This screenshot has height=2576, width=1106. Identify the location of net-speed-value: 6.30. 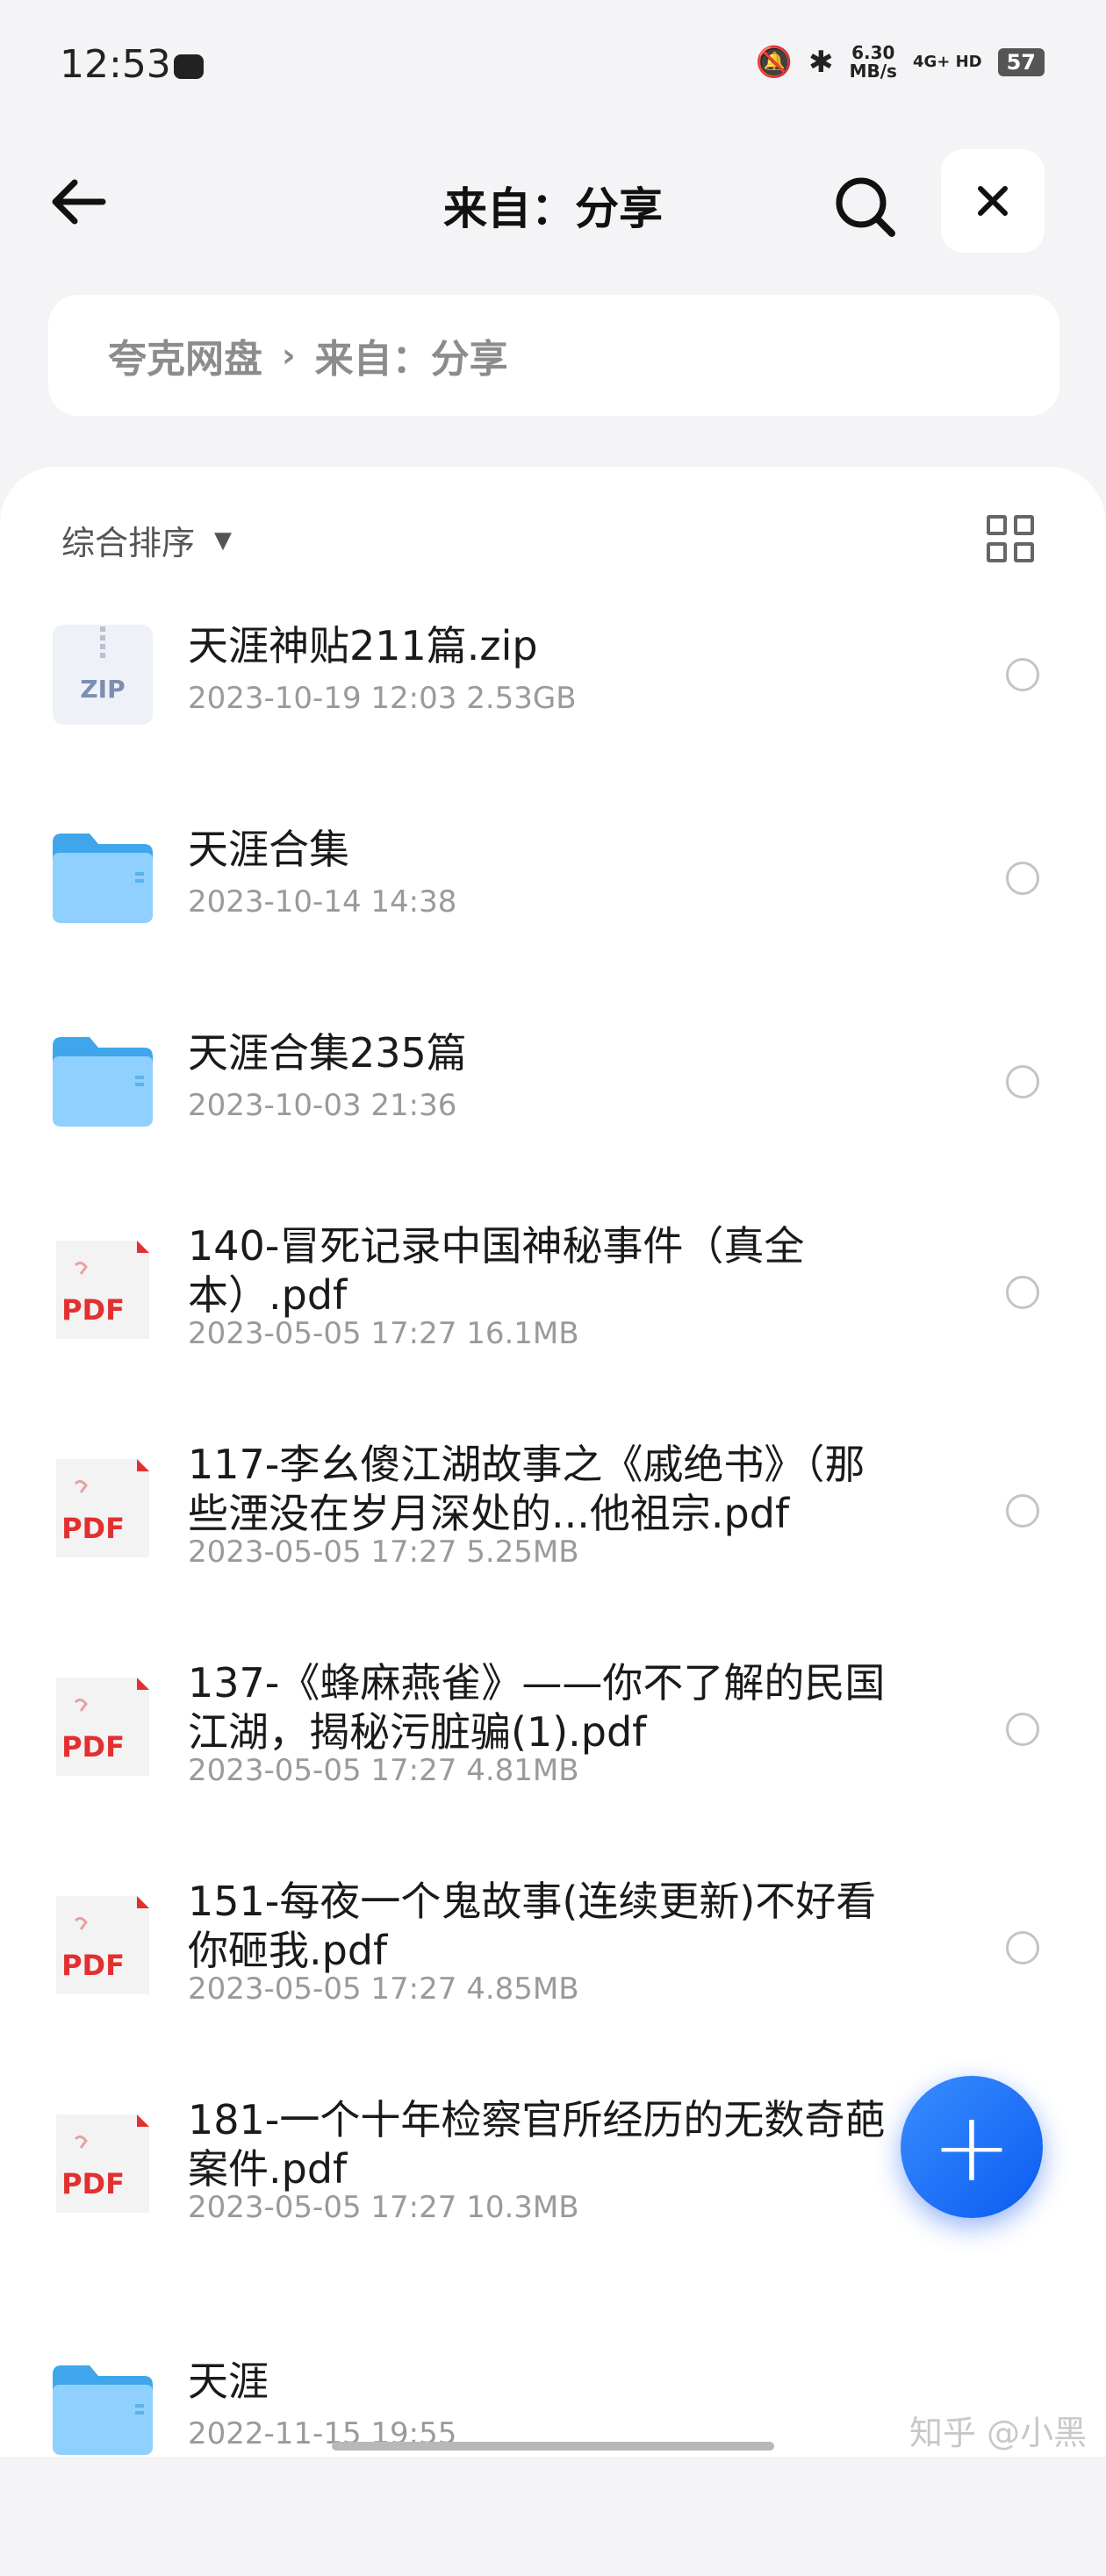
(873, 52).